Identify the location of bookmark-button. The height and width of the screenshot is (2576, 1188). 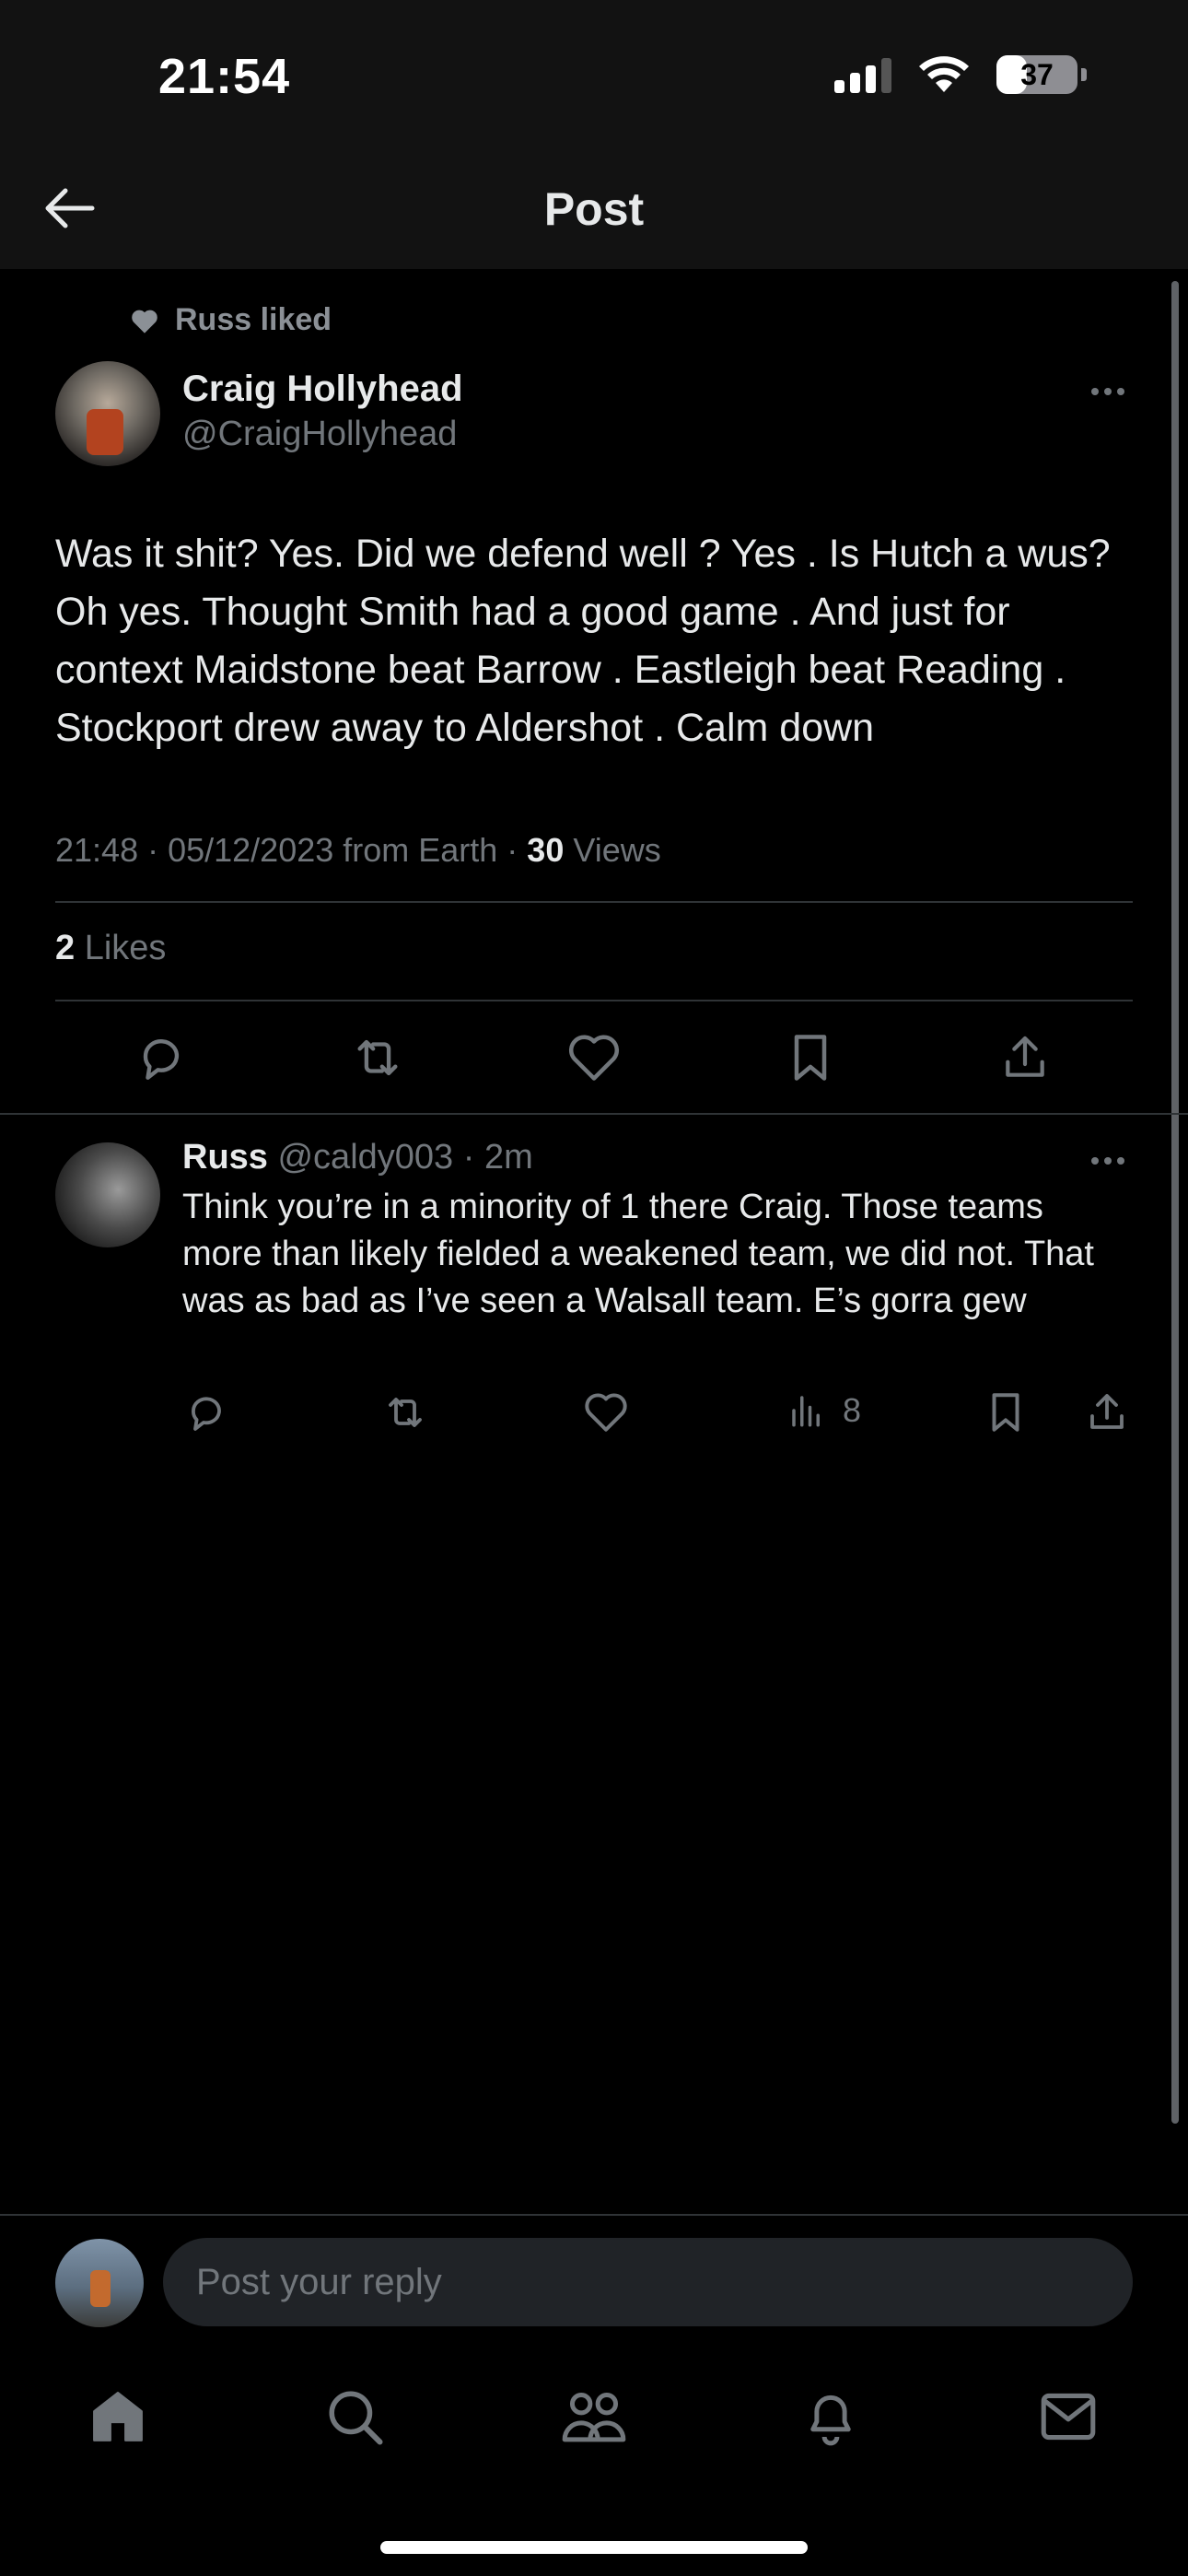
(810, 1057).